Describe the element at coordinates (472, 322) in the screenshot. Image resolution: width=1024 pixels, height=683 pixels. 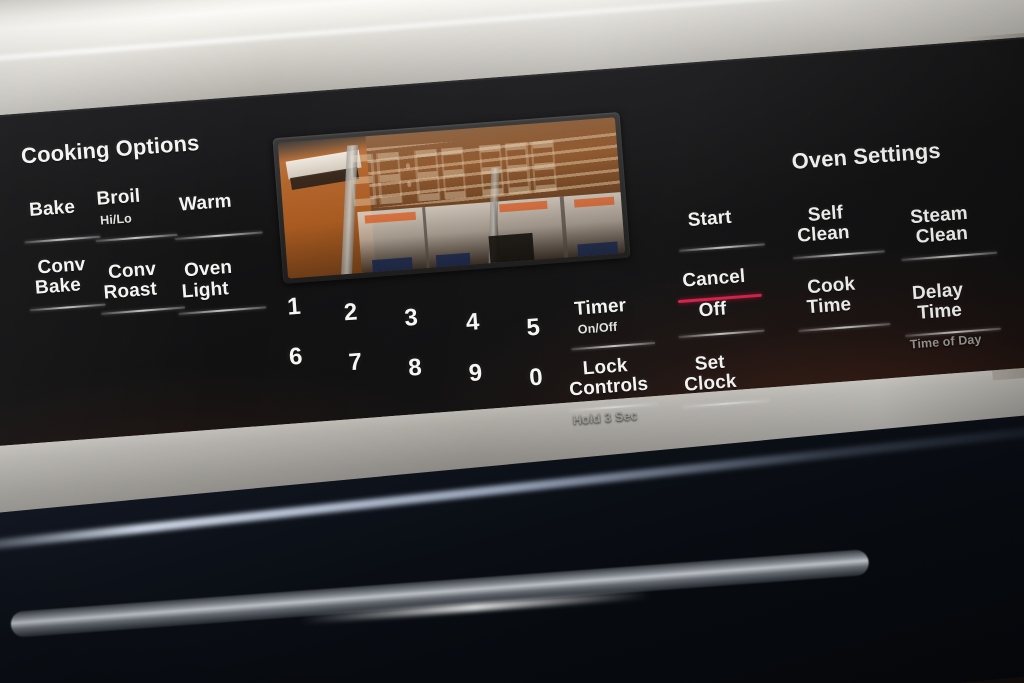
I see `keypad-key-4: 4` at that location.